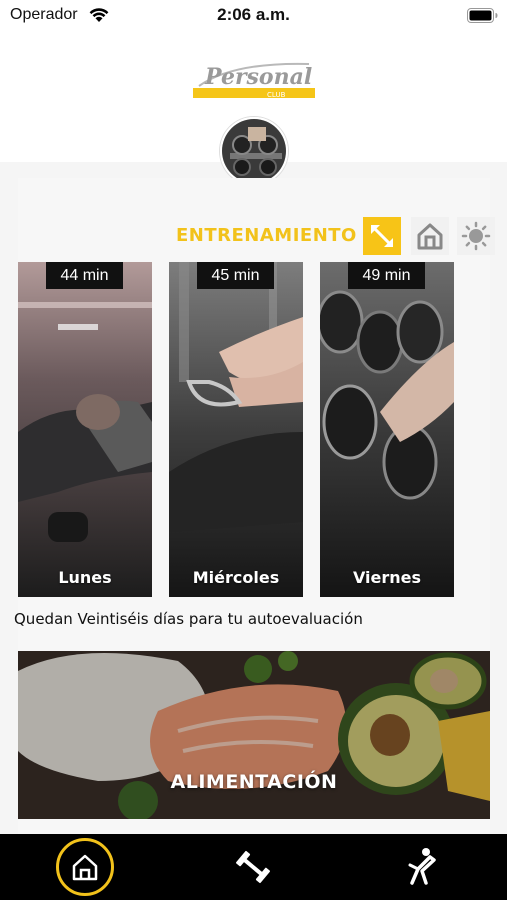 This screenshot has height=900, width=507. I want to click on expand-arrows-icon, so click(382, 236).